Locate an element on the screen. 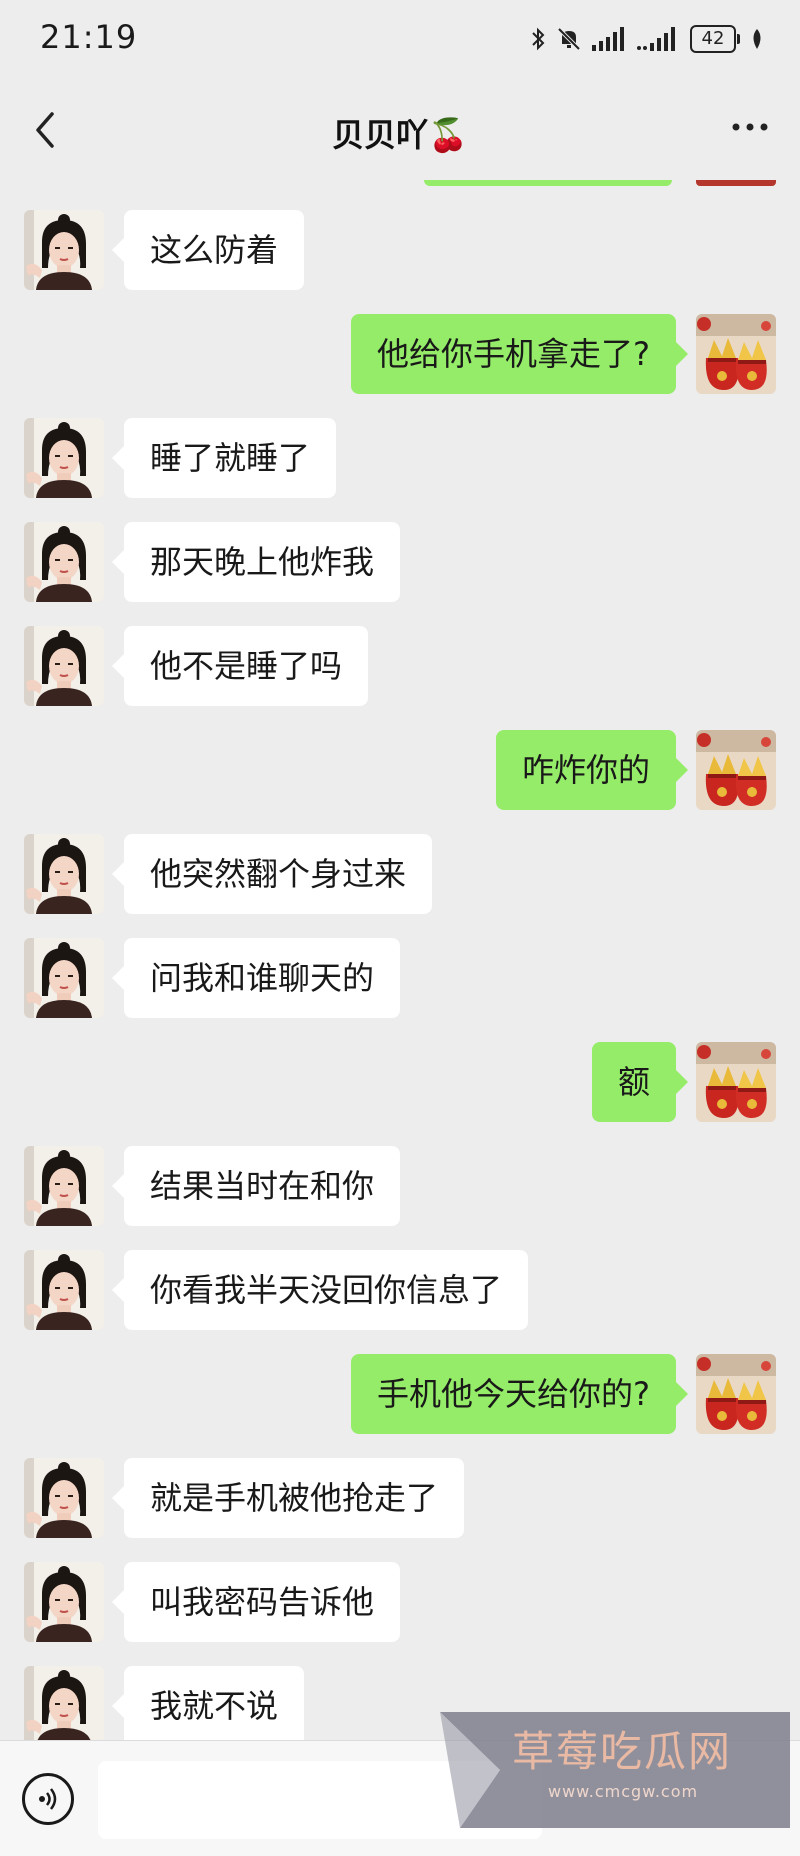 The height and width of the screenshot is (1856, 800). mute-bell-icon is located at coordinates (569, 39).